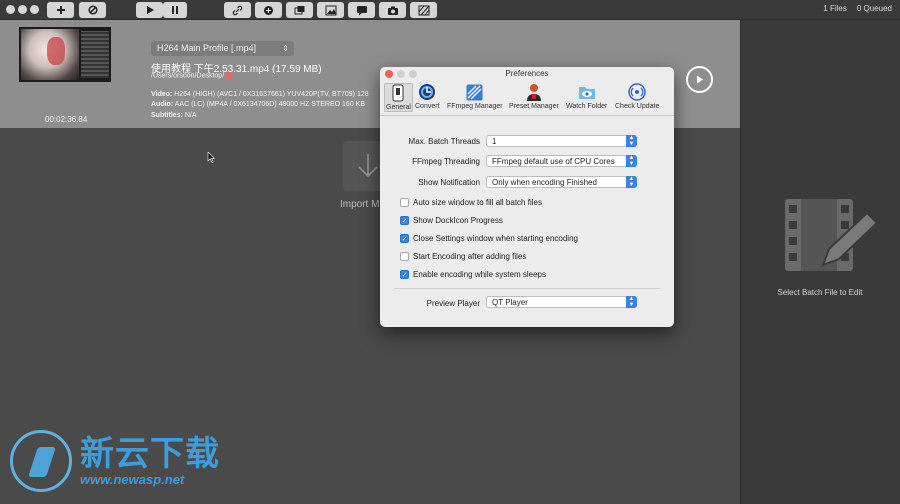  What do you see at coordinates (587, 92) in the screenshot?
I see `folder-eye-icon` at bounding box center [587, 92].